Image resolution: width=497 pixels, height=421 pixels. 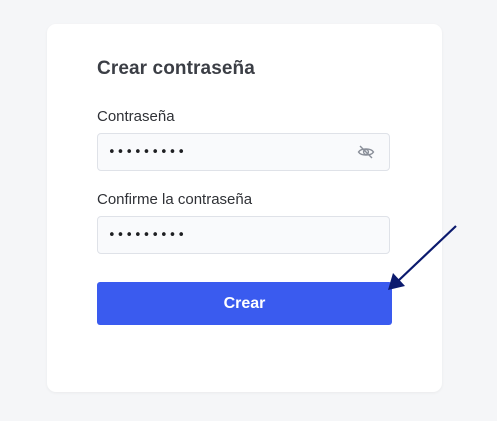 What do you see at coordinates (366, 152) in the screenshot?
I see `eye-slash-icon` at bounding box center [366, 152].